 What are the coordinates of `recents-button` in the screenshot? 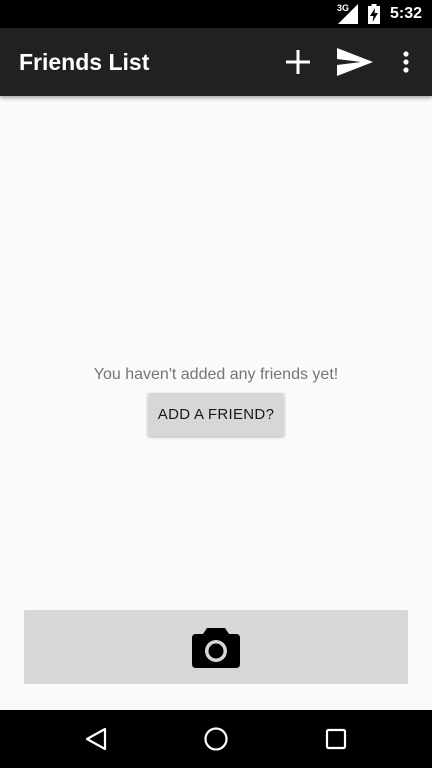 It's located at (336, 739).